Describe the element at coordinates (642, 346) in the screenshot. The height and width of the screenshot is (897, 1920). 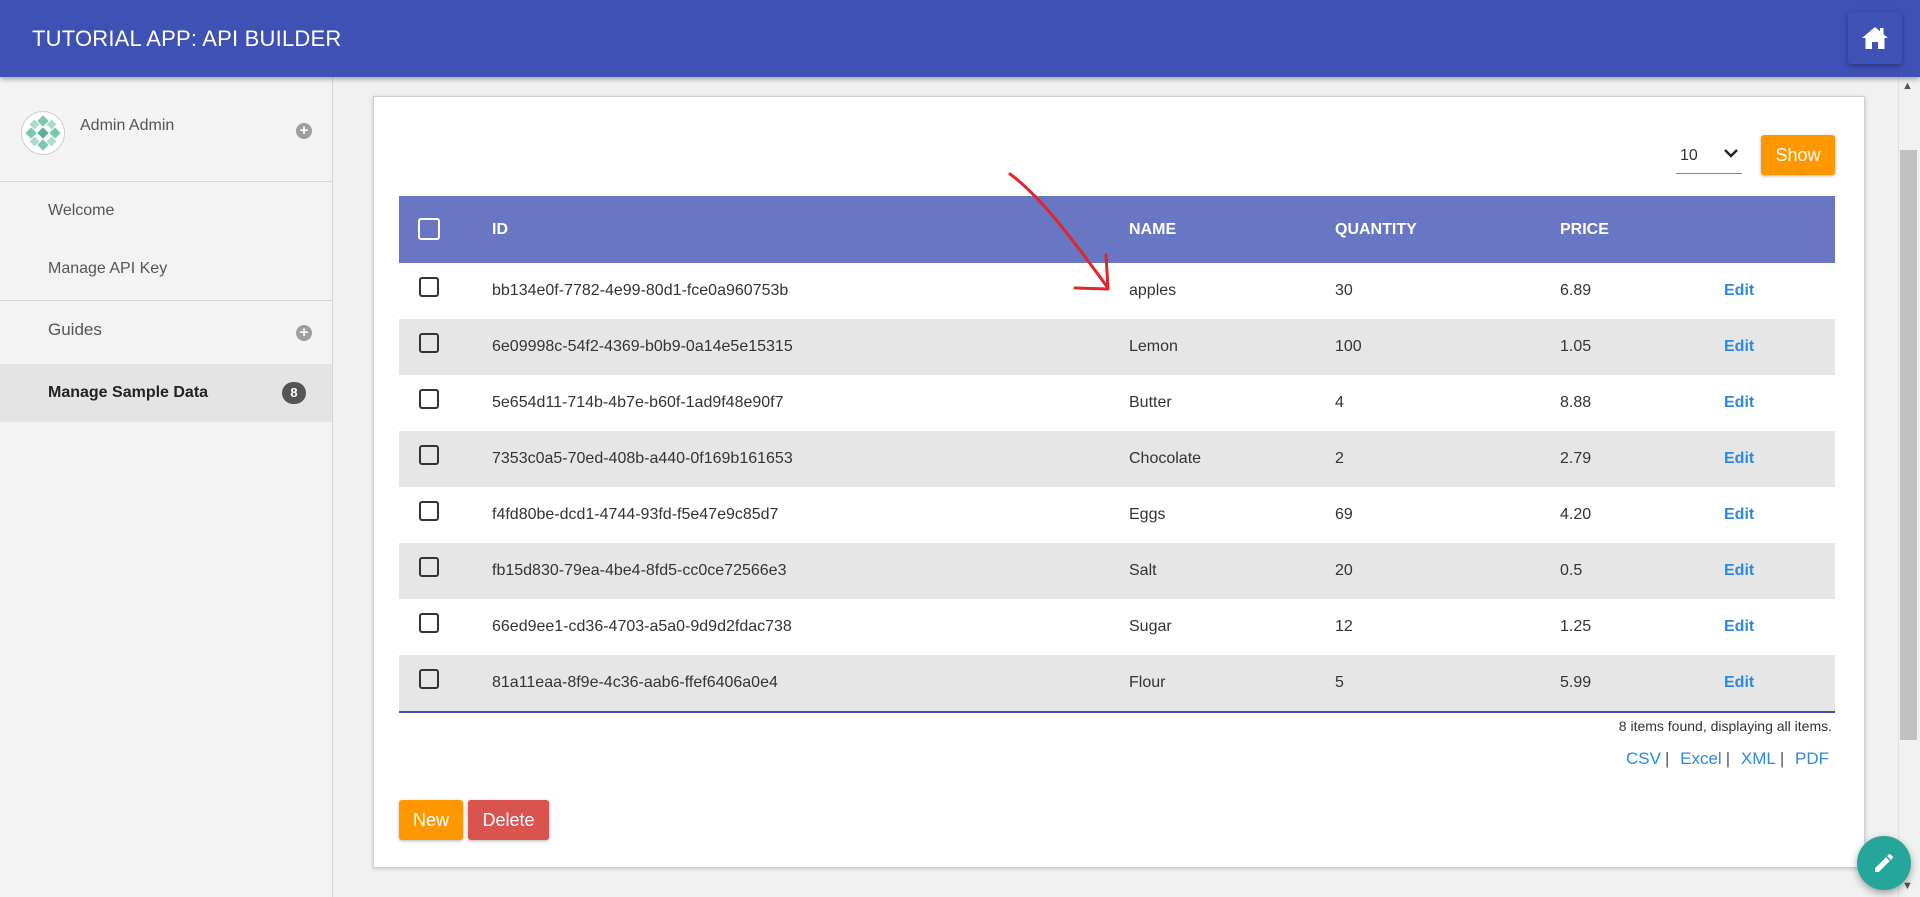
I see `cell-id: 6e09998c-54f2-4369-b0b9-0a14e5e15315` at that location.